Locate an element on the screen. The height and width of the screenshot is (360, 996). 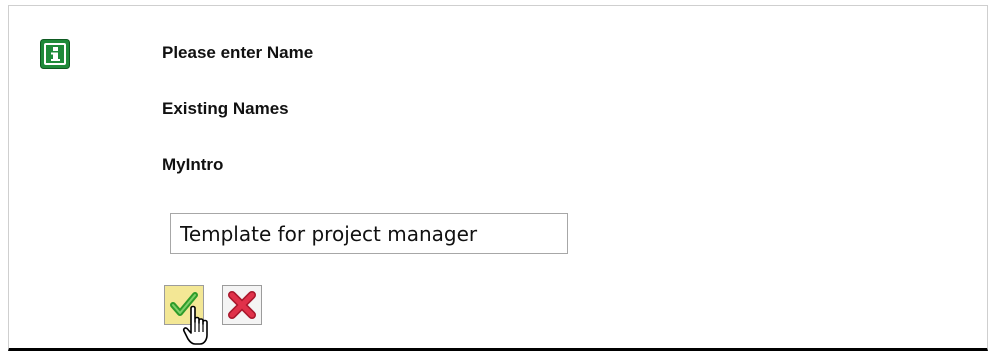
prompt-label: Please enter Name is located at coordinates (238, 52).